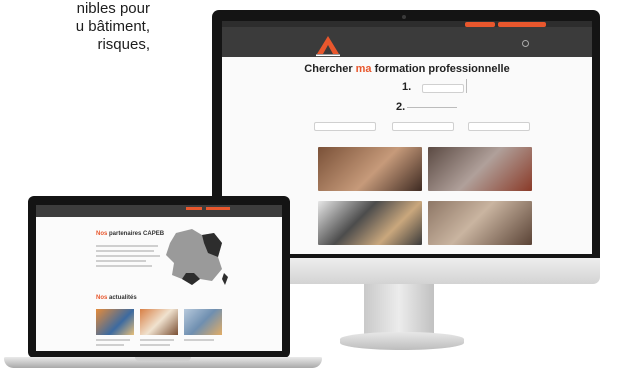 The image size is (626, 391). I want to click on domain-select, so click(443, 88).